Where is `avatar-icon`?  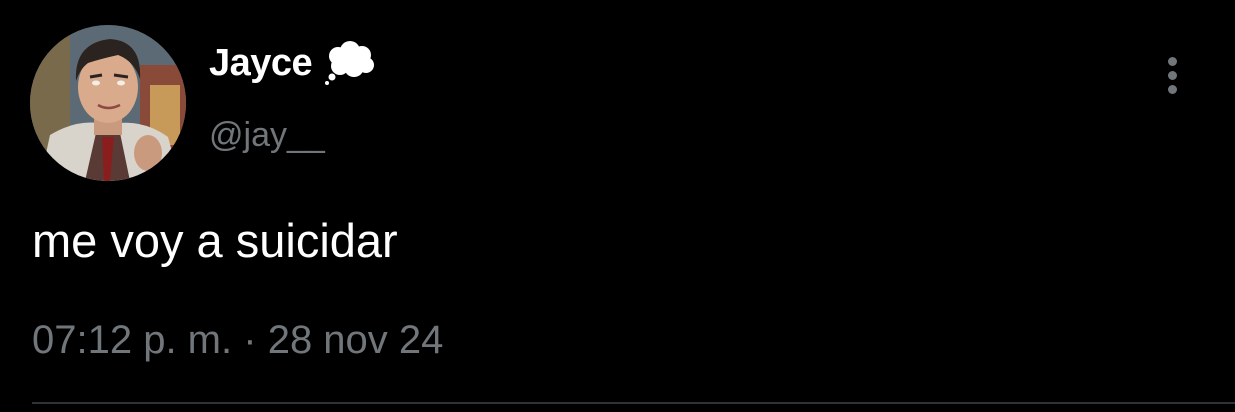
avatar-icon is located at coordinates (108, 103).